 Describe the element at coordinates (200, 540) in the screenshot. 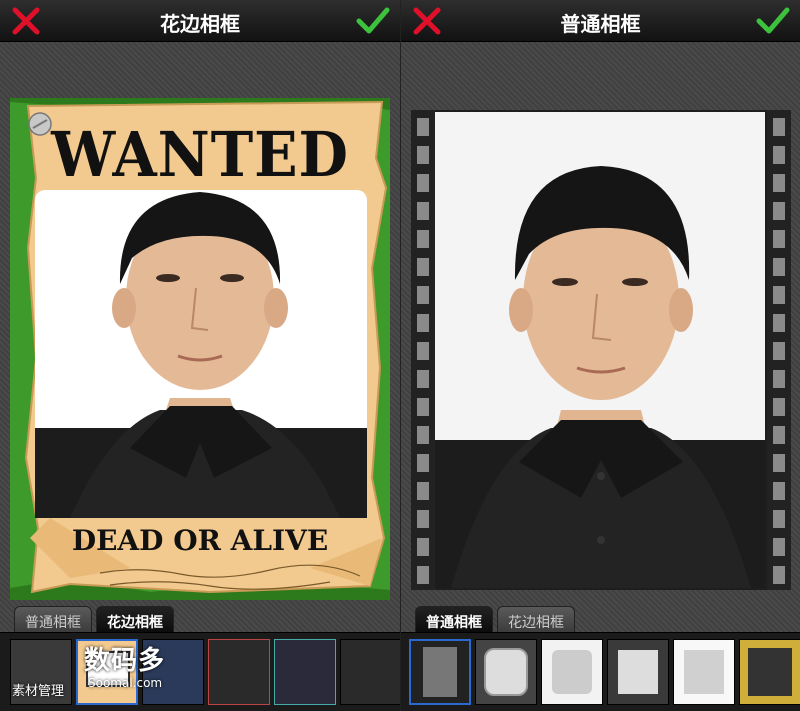

I see `poster-footer: DEAD OR ALIVE` at that location.